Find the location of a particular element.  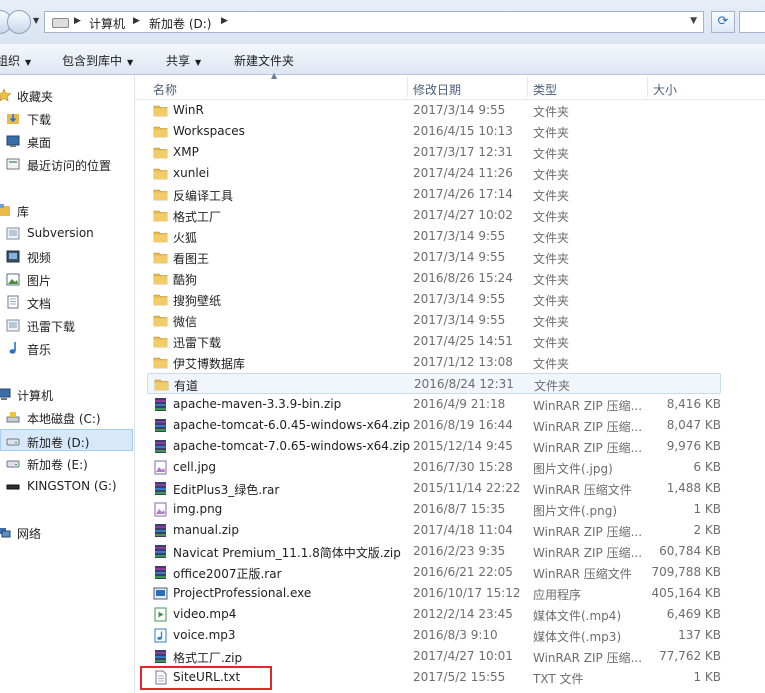

nav-drive-d: 新加卷 (D:) is located at coordinates (66, 440).